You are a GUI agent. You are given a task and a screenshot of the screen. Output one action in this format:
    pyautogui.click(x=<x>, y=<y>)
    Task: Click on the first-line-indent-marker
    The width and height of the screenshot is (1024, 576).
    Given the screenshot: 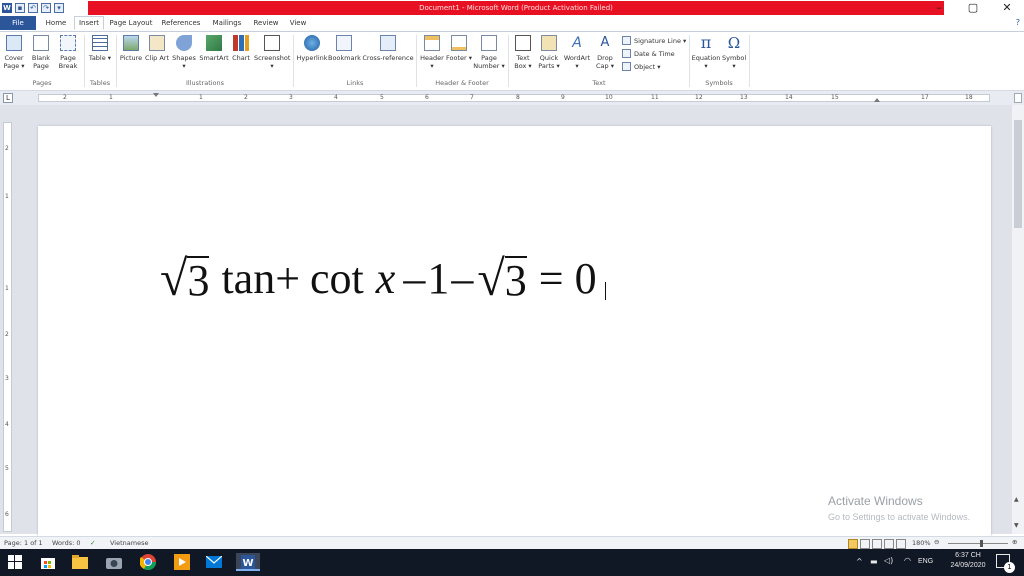 What is the action you would take?
    pyautogui.click(x=156, y=95)
    